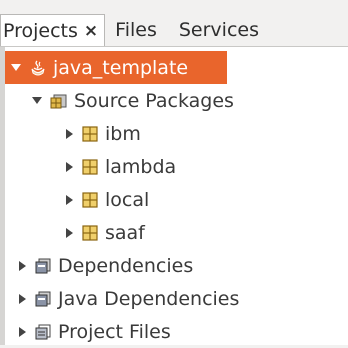 The width and height of the screenshot is (348, 348). Describe the element at coordinates (121, 67) in the screenshot. I see `tree-item-label: java_template` at that location.